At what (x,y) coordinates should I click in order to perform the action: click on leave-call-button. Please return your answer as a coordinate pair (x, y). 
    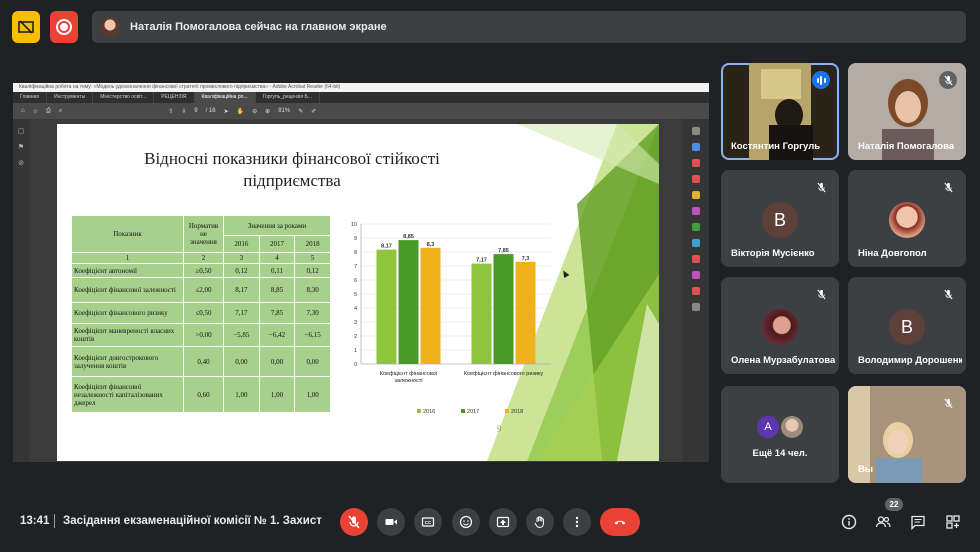
    Looking at the image, I should click on (620, 522).